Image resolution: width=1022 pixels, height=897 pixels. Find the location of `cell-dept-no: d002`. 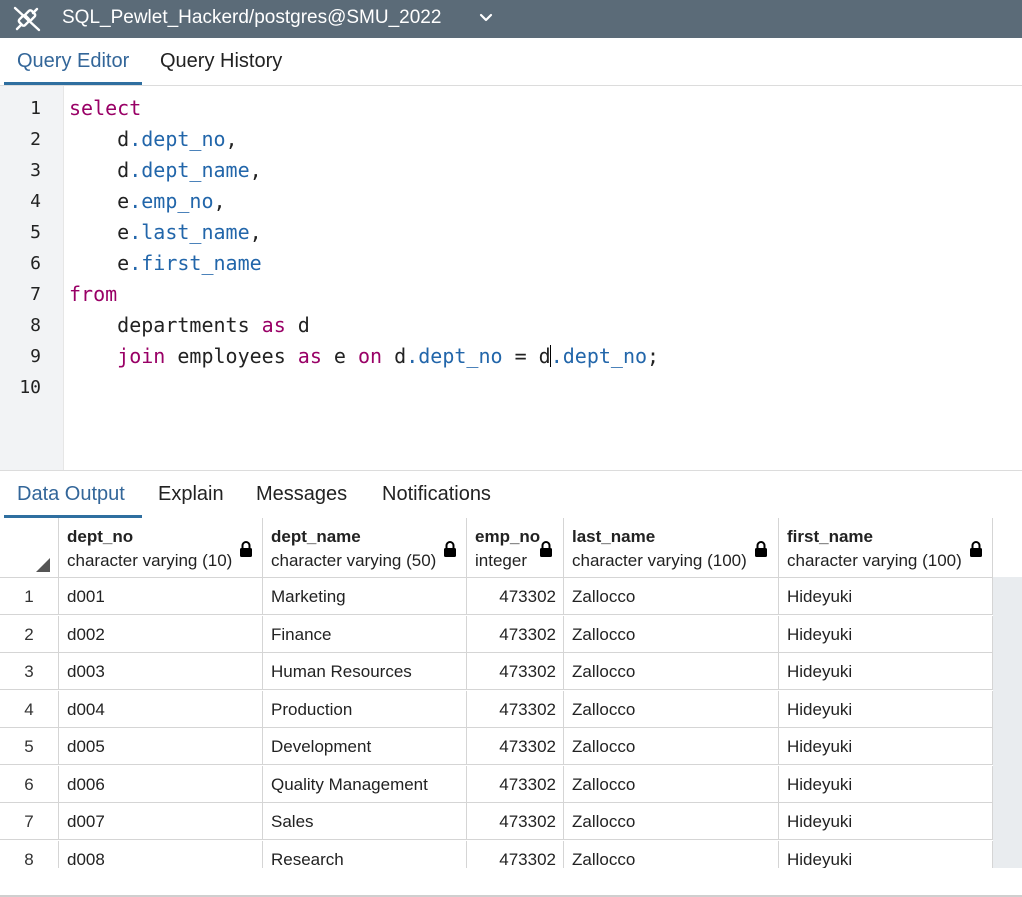

cell-dept-no: d002 is located at coordinates (161, 634).